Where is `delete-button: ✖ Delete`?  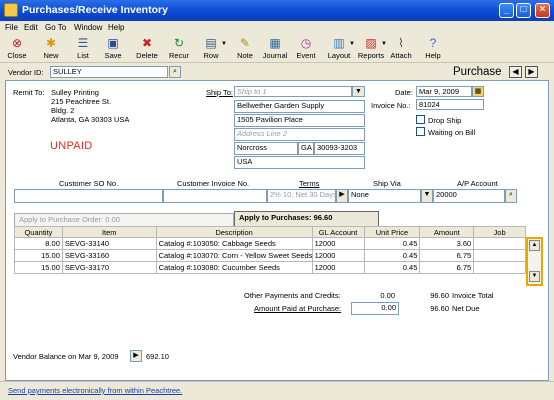 delete-button: ✖ Delete is located at coordinates (147, 48).